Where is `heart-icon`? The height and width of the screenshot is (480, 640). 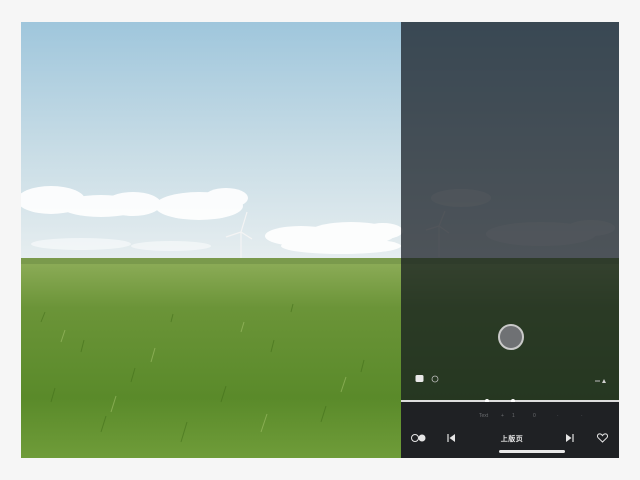
heart-icon is located at coordinates (602, 440).